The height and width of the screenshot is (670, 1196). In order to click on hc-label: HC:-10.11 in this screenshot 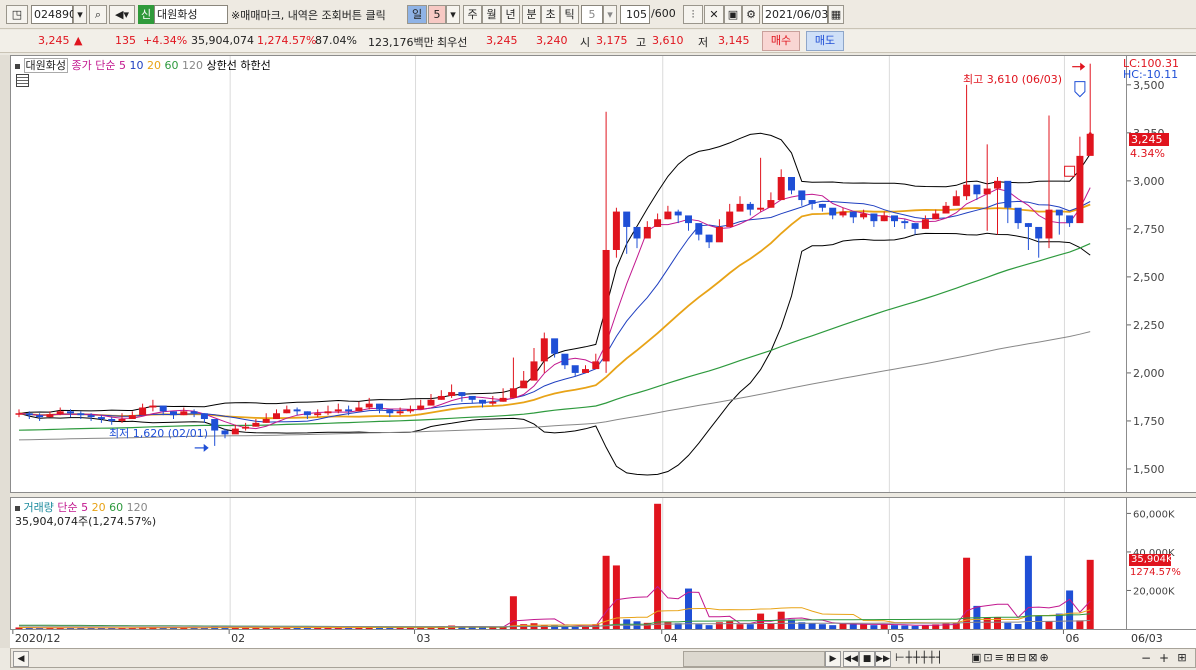, I will do `click(1151, 74)`.